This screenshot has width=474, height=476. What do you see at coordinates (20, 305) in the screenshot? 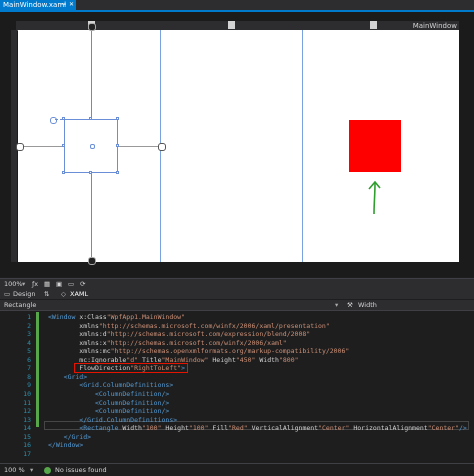
I see `element-selector: Rectangle` at bounding box center [20, 305].